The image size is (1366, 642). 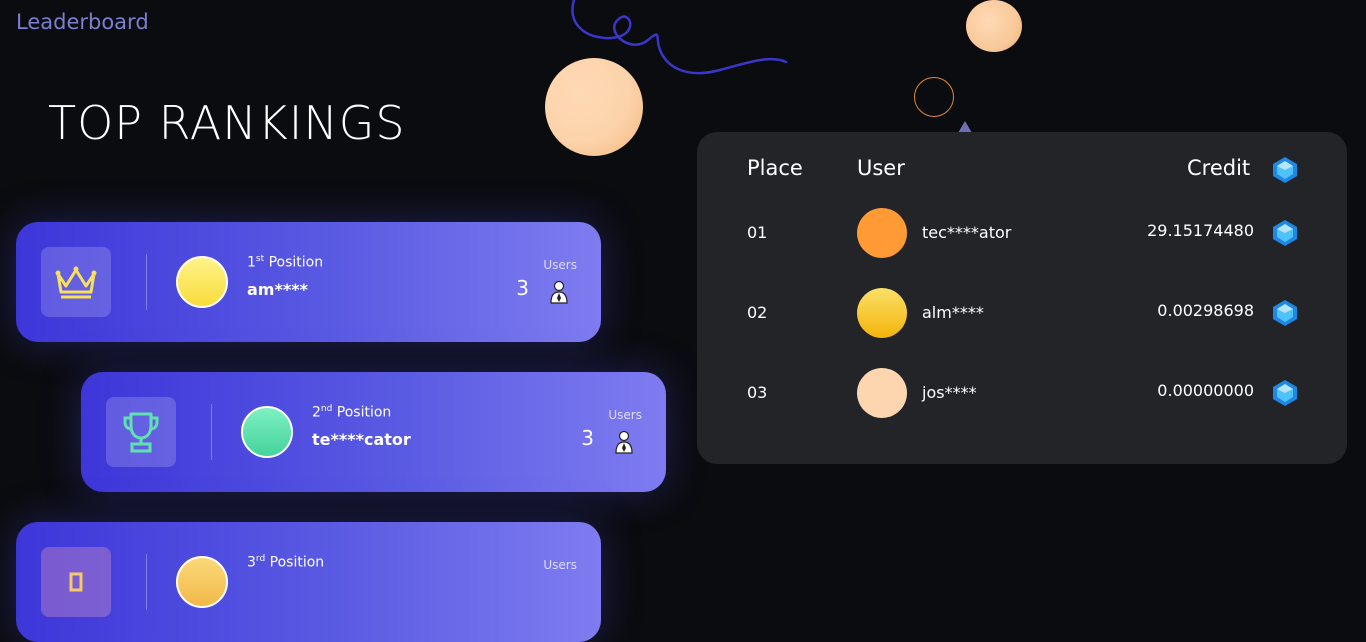 I want to click on app-title: Leaderboard, so click(x=82, y=22).